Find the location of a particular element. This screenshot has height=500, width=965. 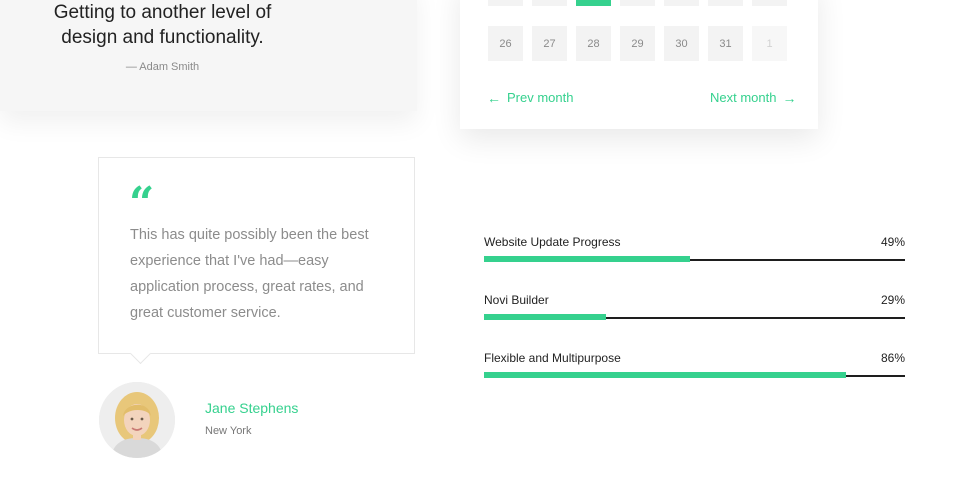

avatar-portrait-icon is located at coordinates (137, 420).